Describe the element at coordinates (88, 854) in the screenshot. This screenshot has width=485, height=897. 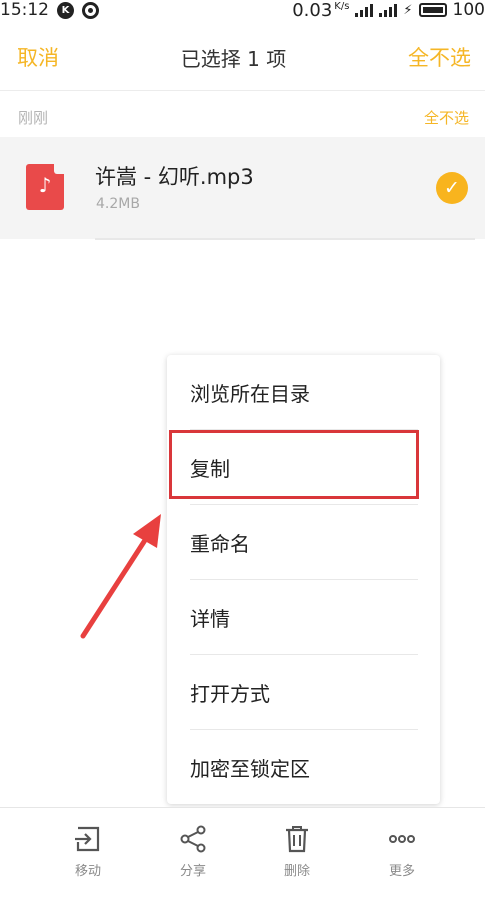
I see `move-button: 移动` at that location.